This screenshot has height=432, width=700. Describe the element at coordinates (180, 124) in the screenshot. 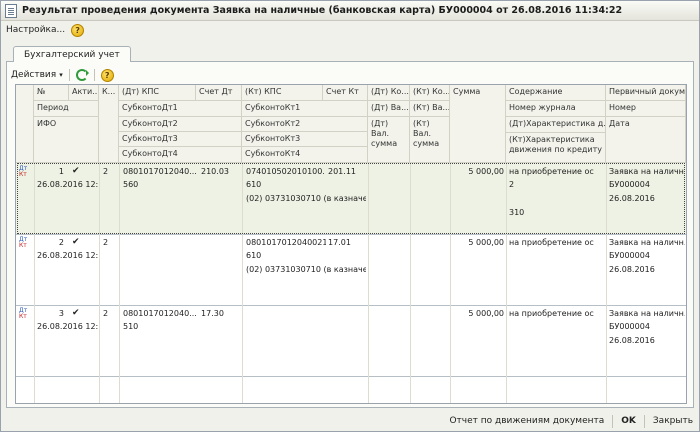

I see `header-dt-sub2: СубконтоДт2` at that location.